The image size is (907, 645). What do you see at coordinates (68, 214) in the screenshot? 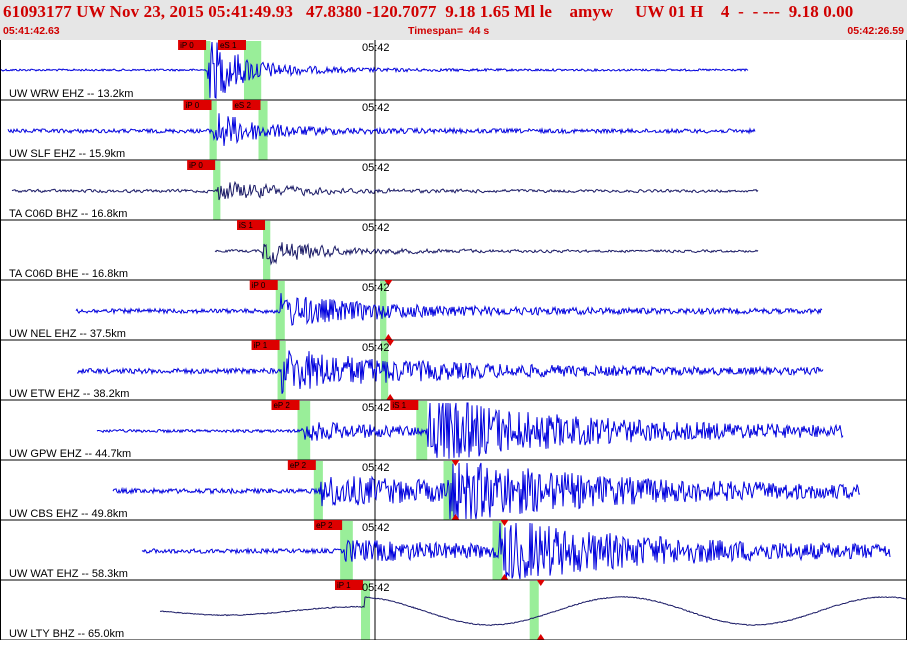
I see `station-label: TA C06D BHZ -- 16.8km` at bounding box center [68, 214].